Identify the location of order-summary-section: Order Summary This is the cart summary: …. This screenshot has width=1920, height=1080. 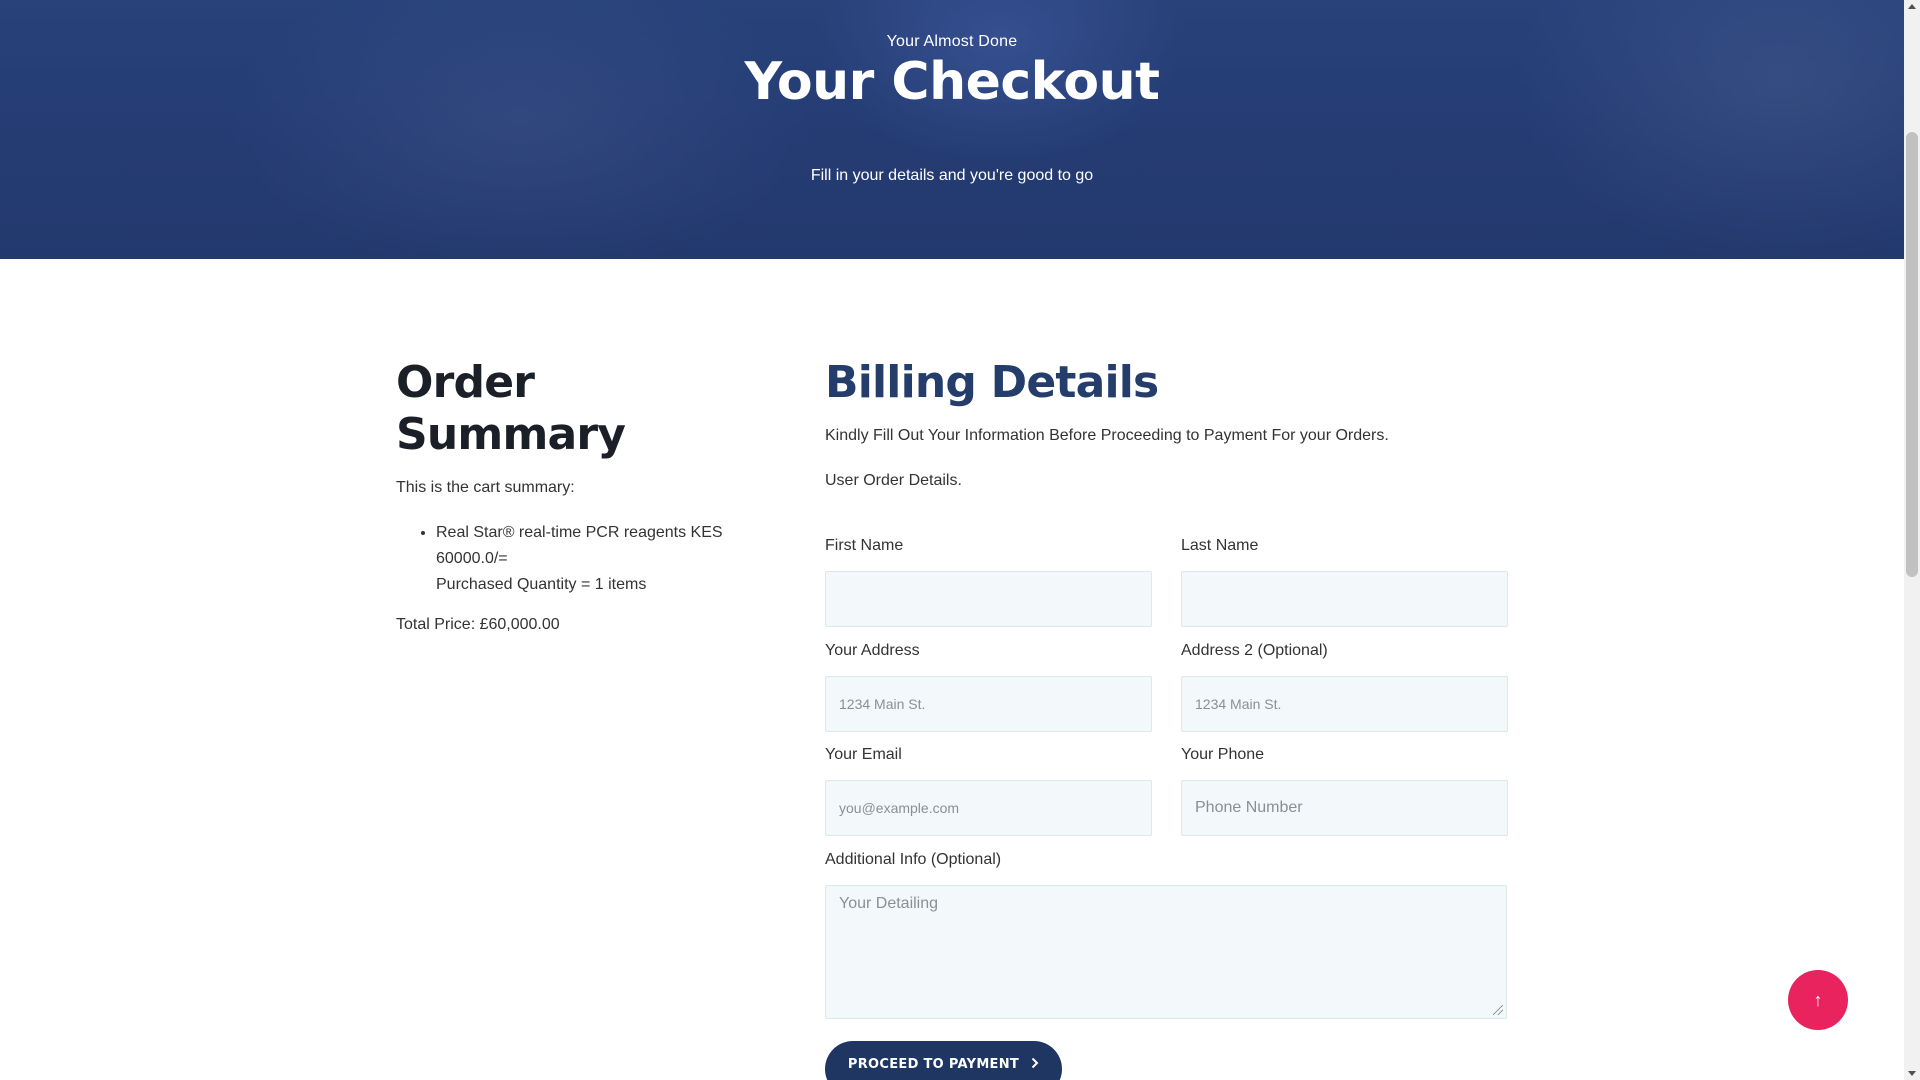
(576, 495).